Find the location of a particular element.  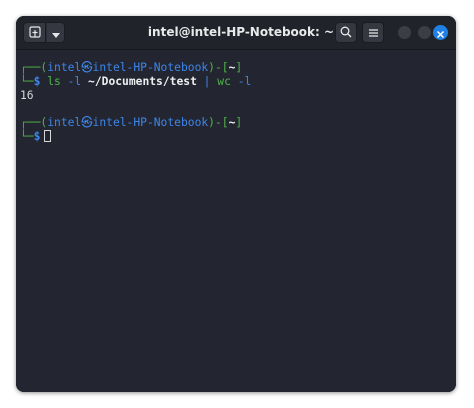

new-tab-button is located at coordinates (34, 32).